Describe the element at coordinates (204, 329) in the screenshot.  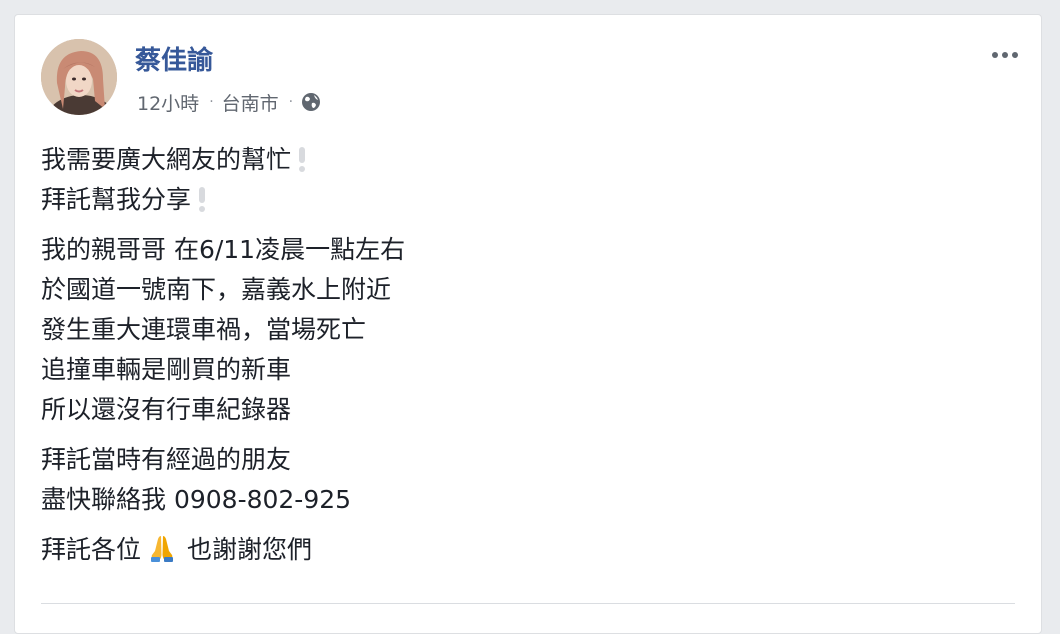
I see `post-line: 發生重大連環車禍，當場死亡` at that location.